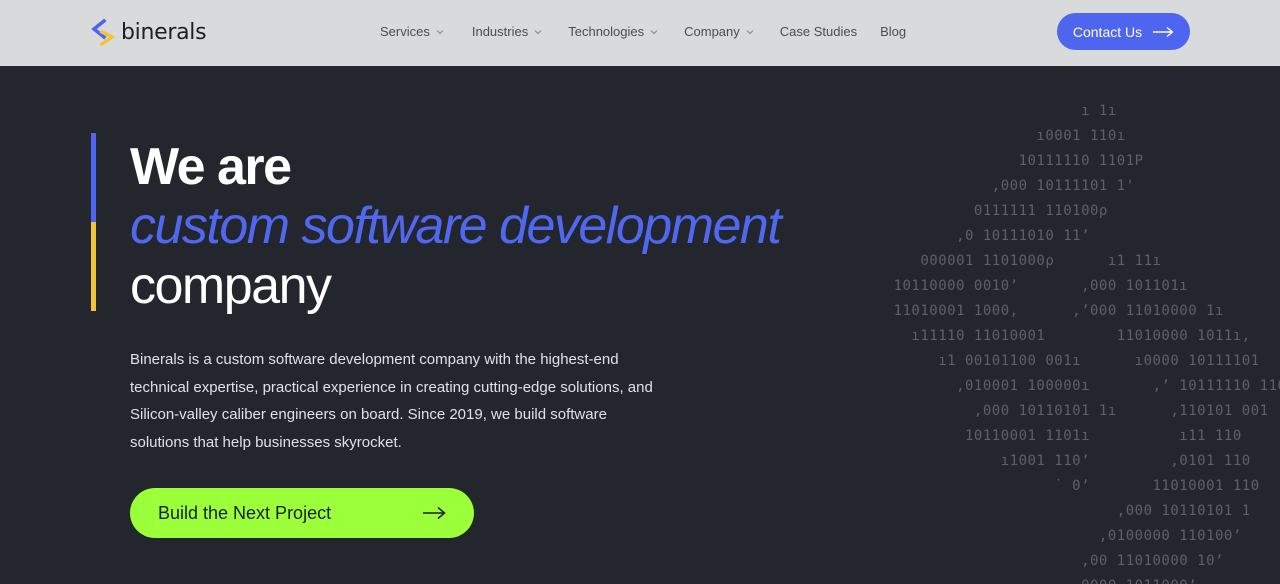 The width and height of the screenshot is (1280, 584). I want to click on logo-mark-icon, so click(103, 32).